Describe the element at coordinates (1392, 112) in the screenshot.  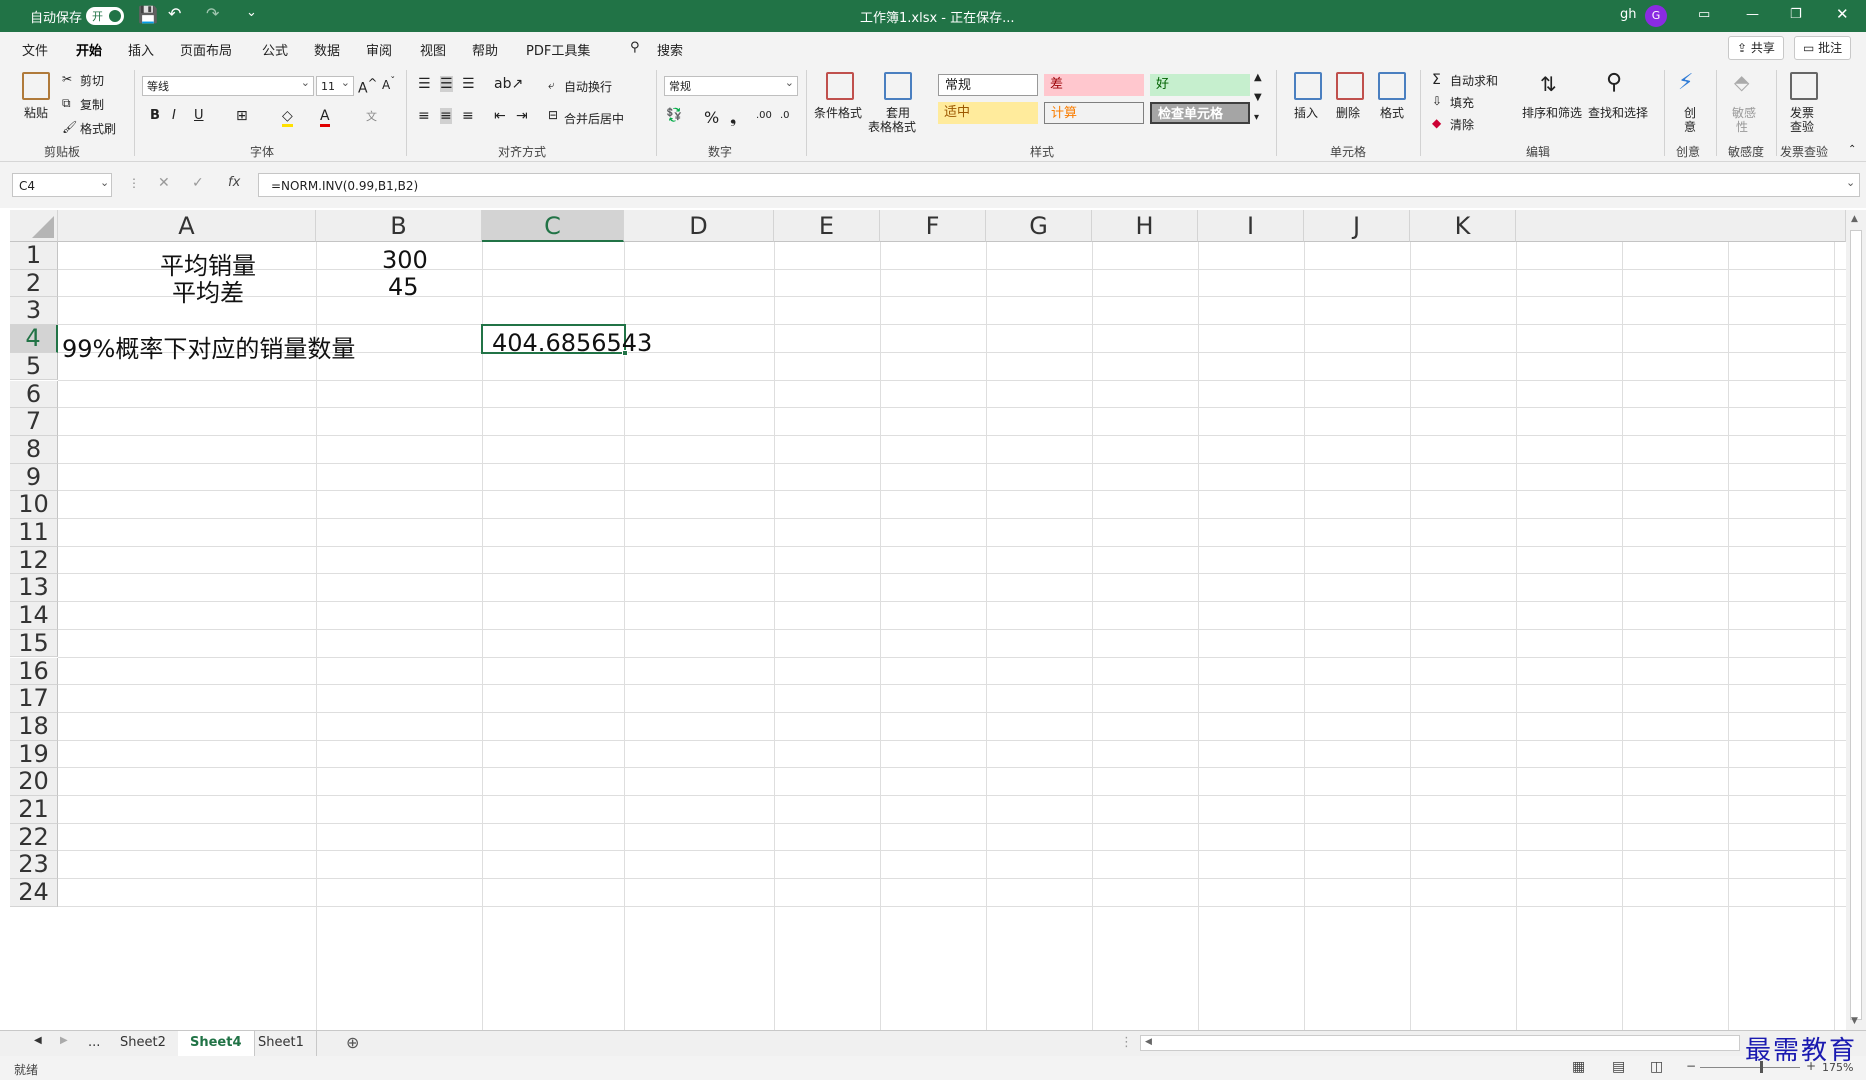
I see `format-cells-button: 格式` at that location.